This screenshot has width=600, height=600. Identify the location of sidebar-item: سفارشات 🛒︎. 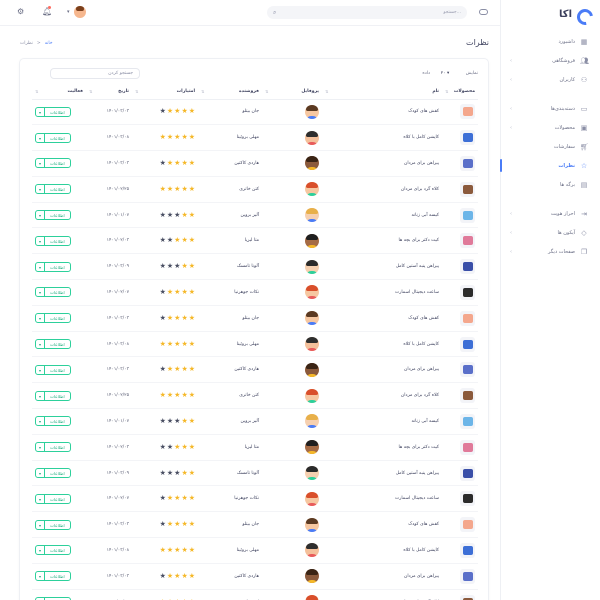
(550, 146).